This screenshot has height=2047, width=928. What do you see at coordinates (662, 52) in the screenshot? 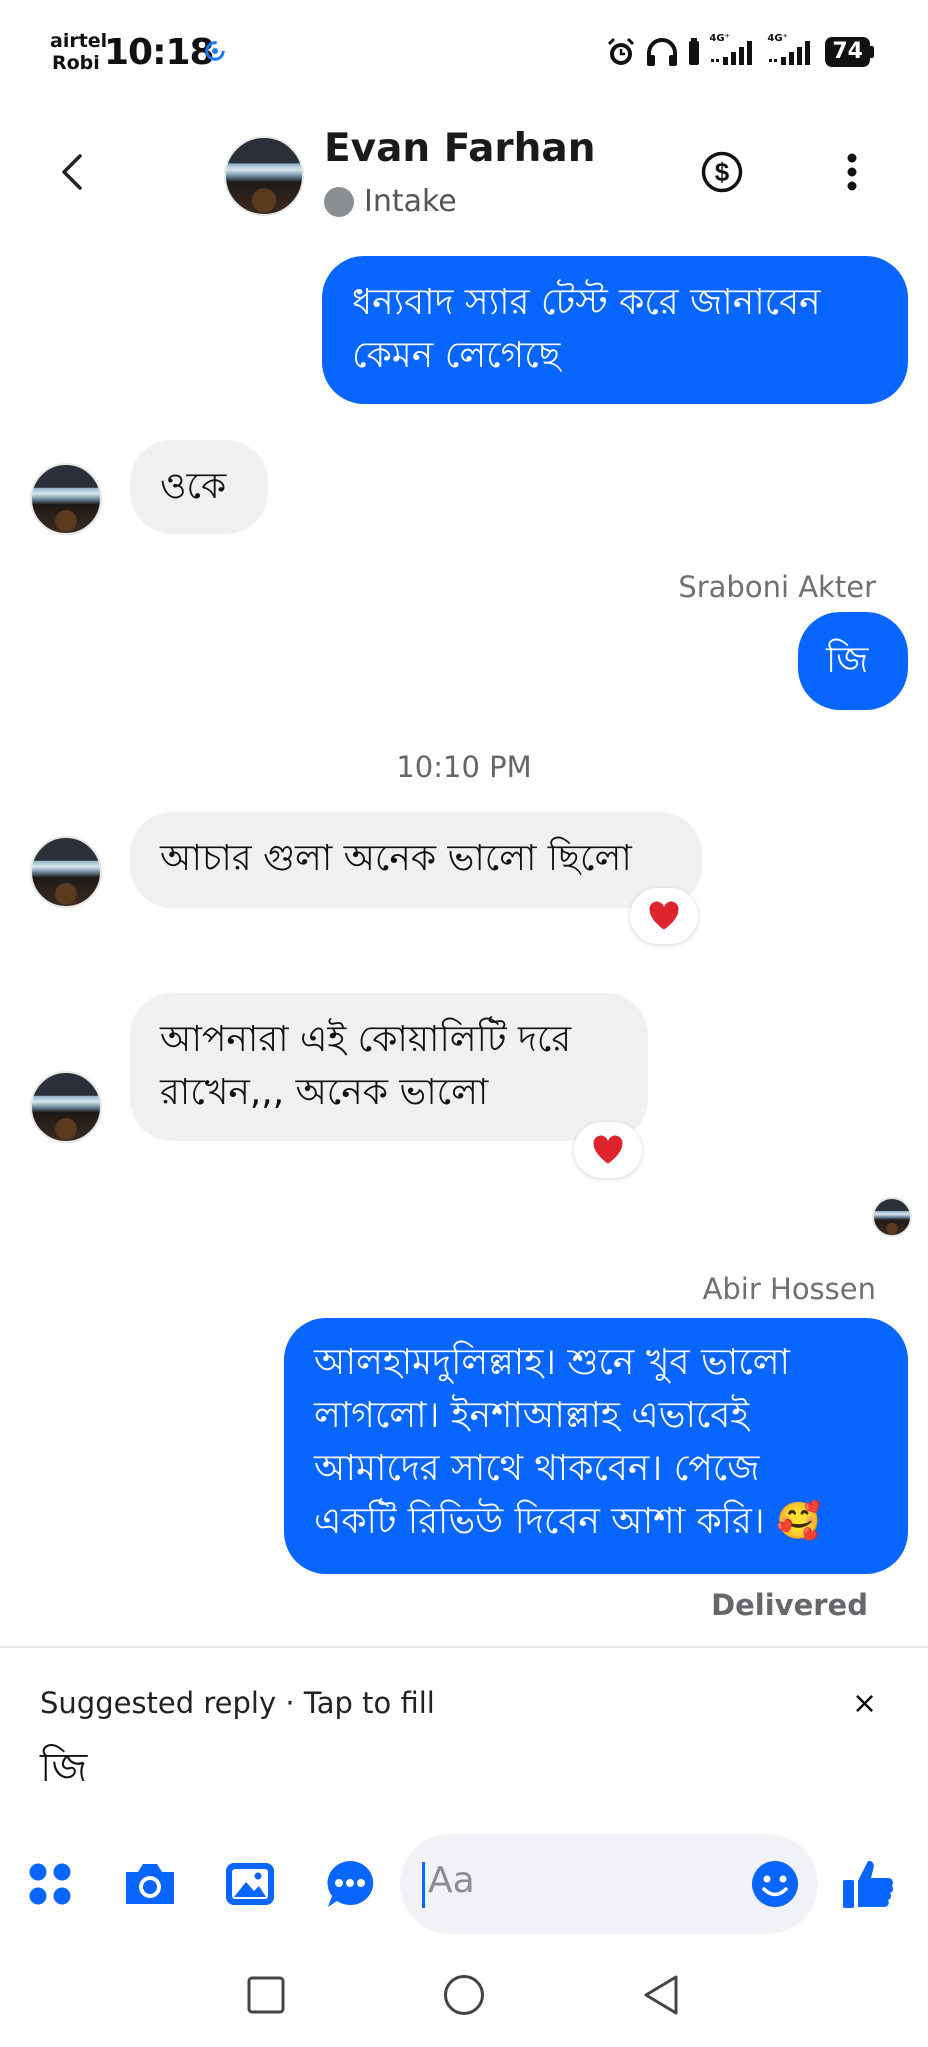
I see `headphones-icon` at bounding box center [662, 52].